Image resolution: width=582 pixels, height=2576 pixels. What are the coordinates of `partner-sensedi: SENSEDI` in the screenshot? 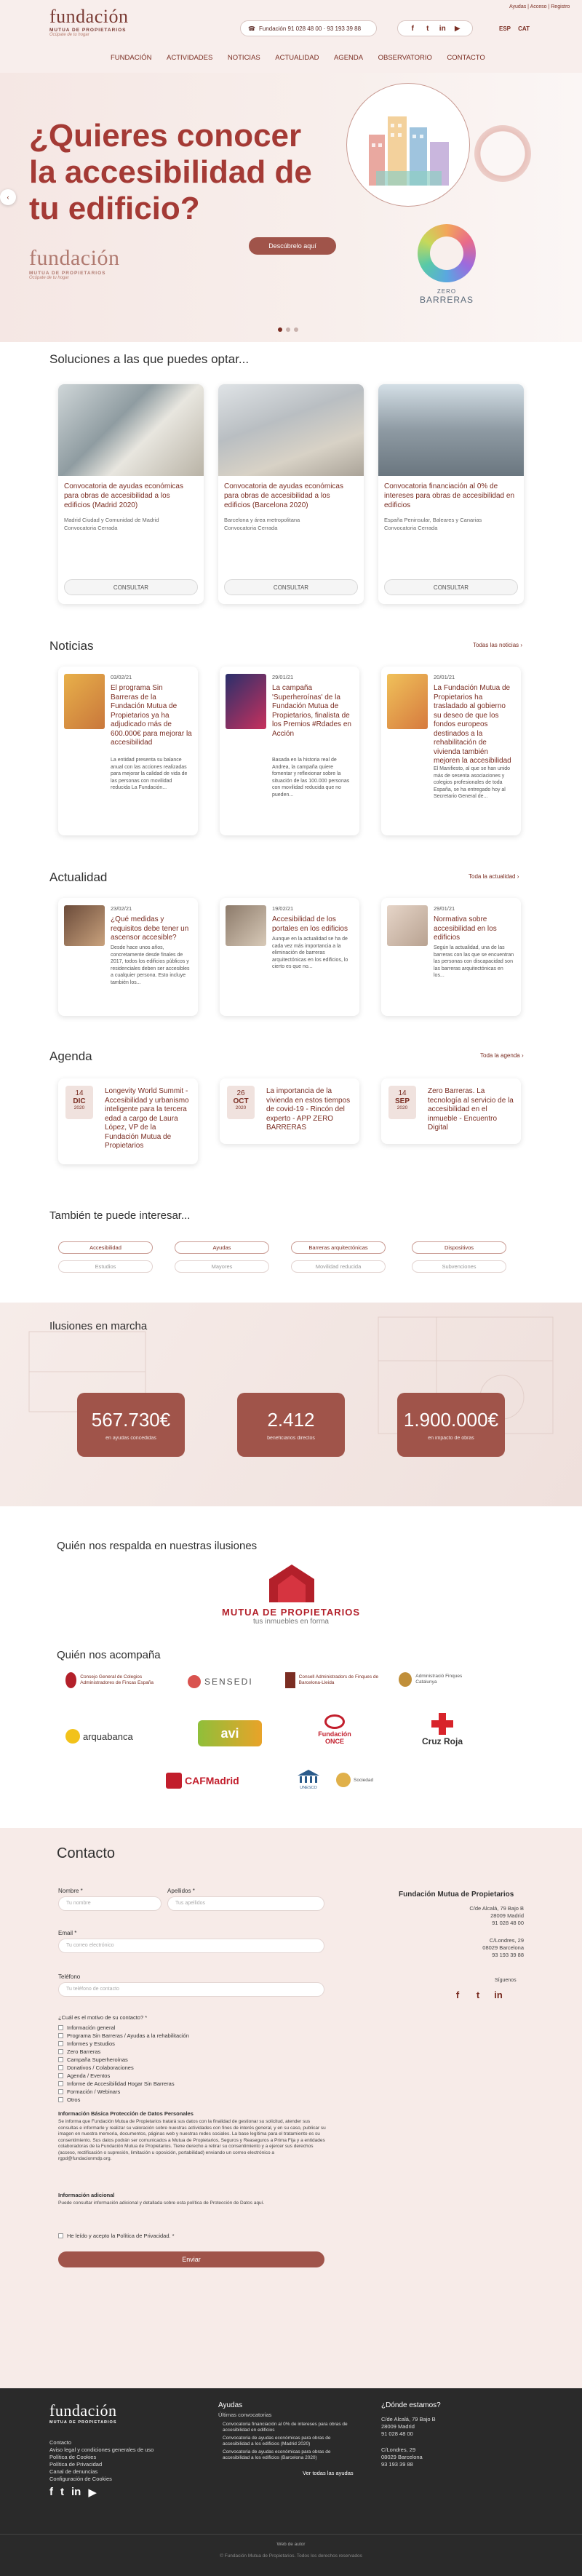 It's located at (220, 1681).